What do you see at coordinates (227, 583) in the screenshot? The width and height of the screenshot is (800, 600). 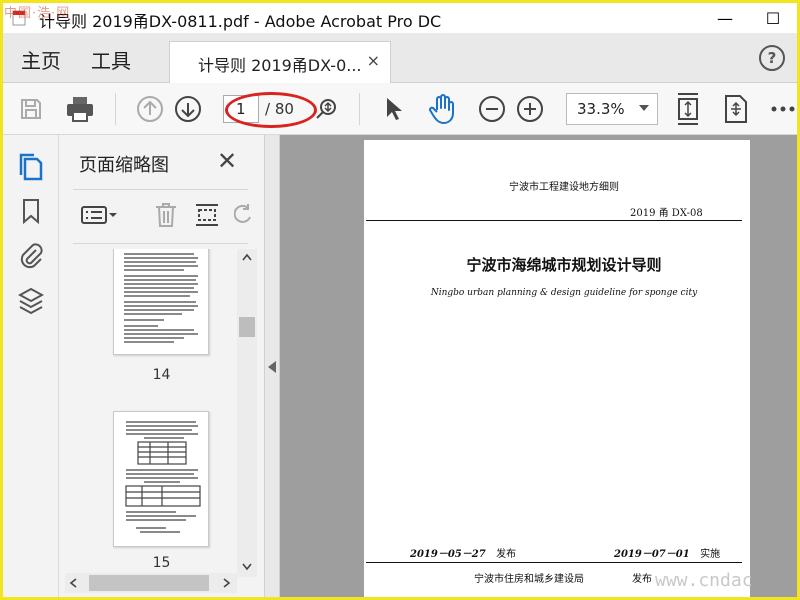 I see `scroll-right-arrow-icon` at bounding box center [227, 583].